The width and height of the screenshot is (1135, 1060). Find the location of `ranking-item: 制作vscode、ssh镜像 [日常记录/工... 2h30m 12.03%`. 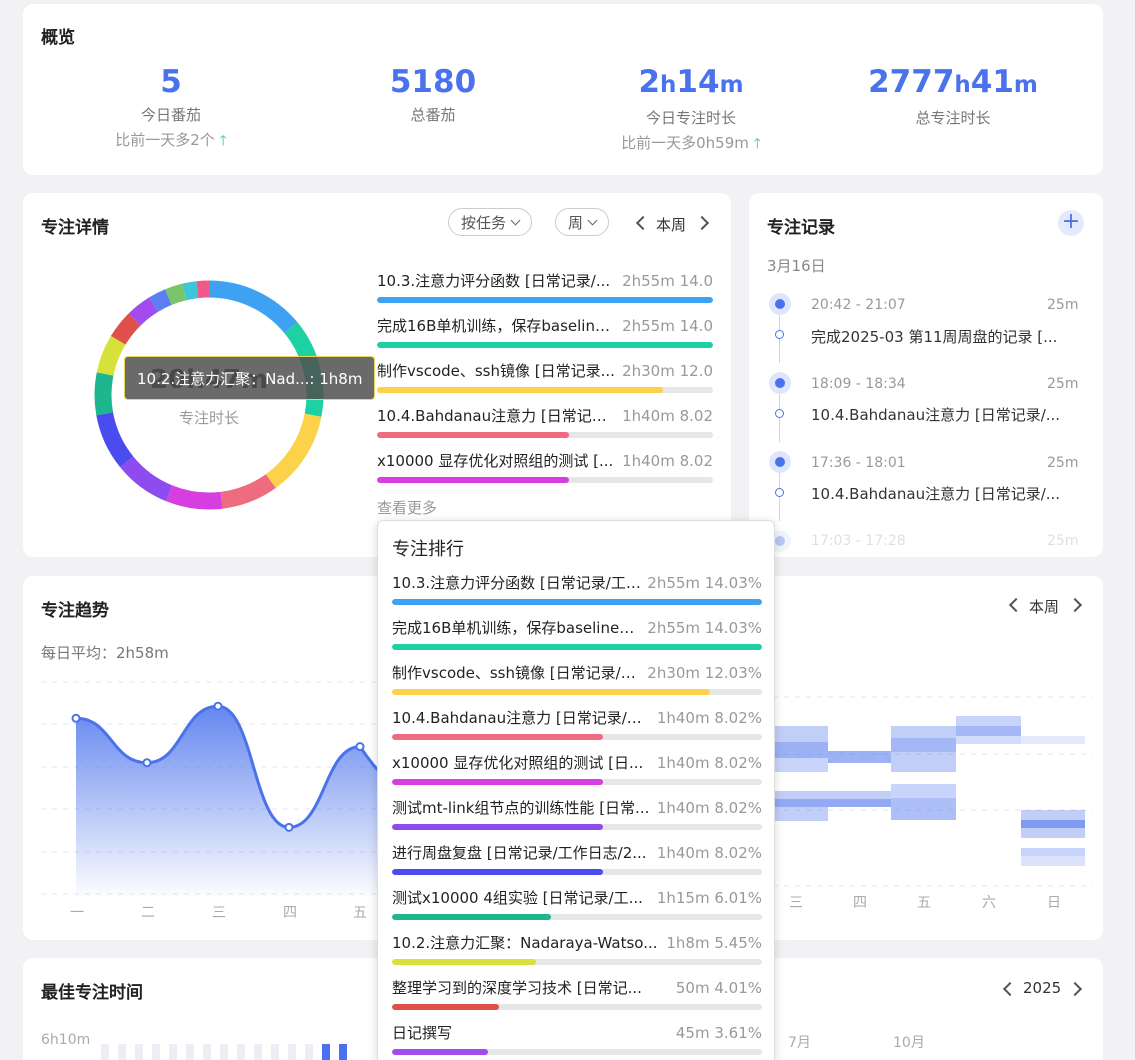

ranking-item: 制作vscode、ssh镜像 [日常记录/工... 2h30m 12.03% is located at coordinates (577, 679).